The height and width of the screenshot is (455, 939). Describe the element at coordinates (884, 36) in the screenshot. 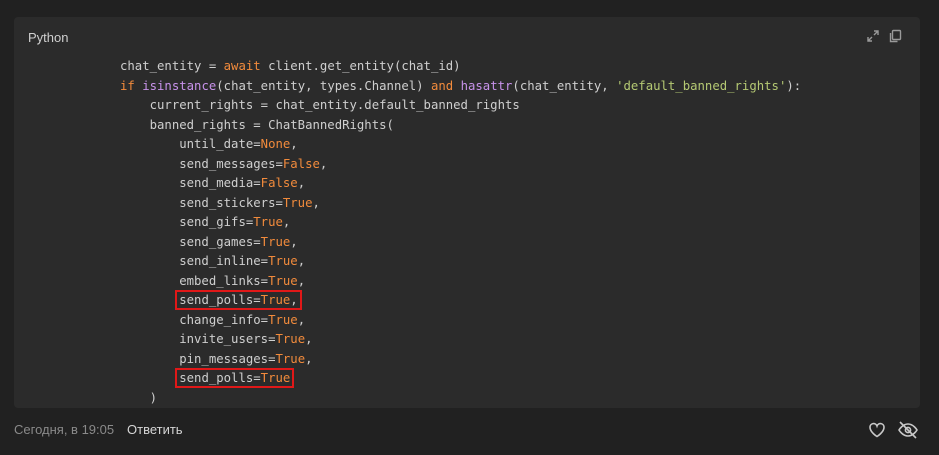

I see `code-toolbar` at that location.